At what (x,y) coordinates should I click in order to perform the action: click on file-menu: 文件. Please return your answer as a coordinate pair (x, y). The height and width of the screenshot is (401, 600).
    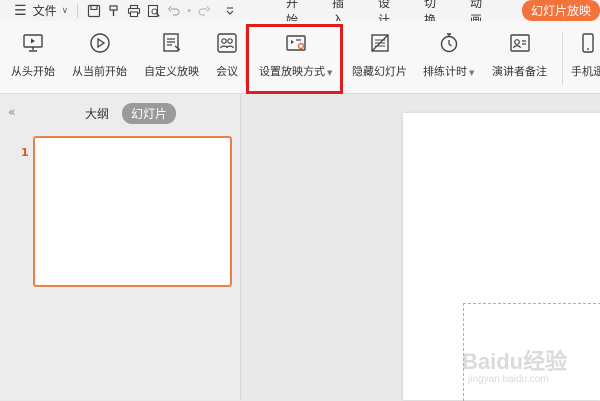
    Looking at the image, I should click on (45, 10).